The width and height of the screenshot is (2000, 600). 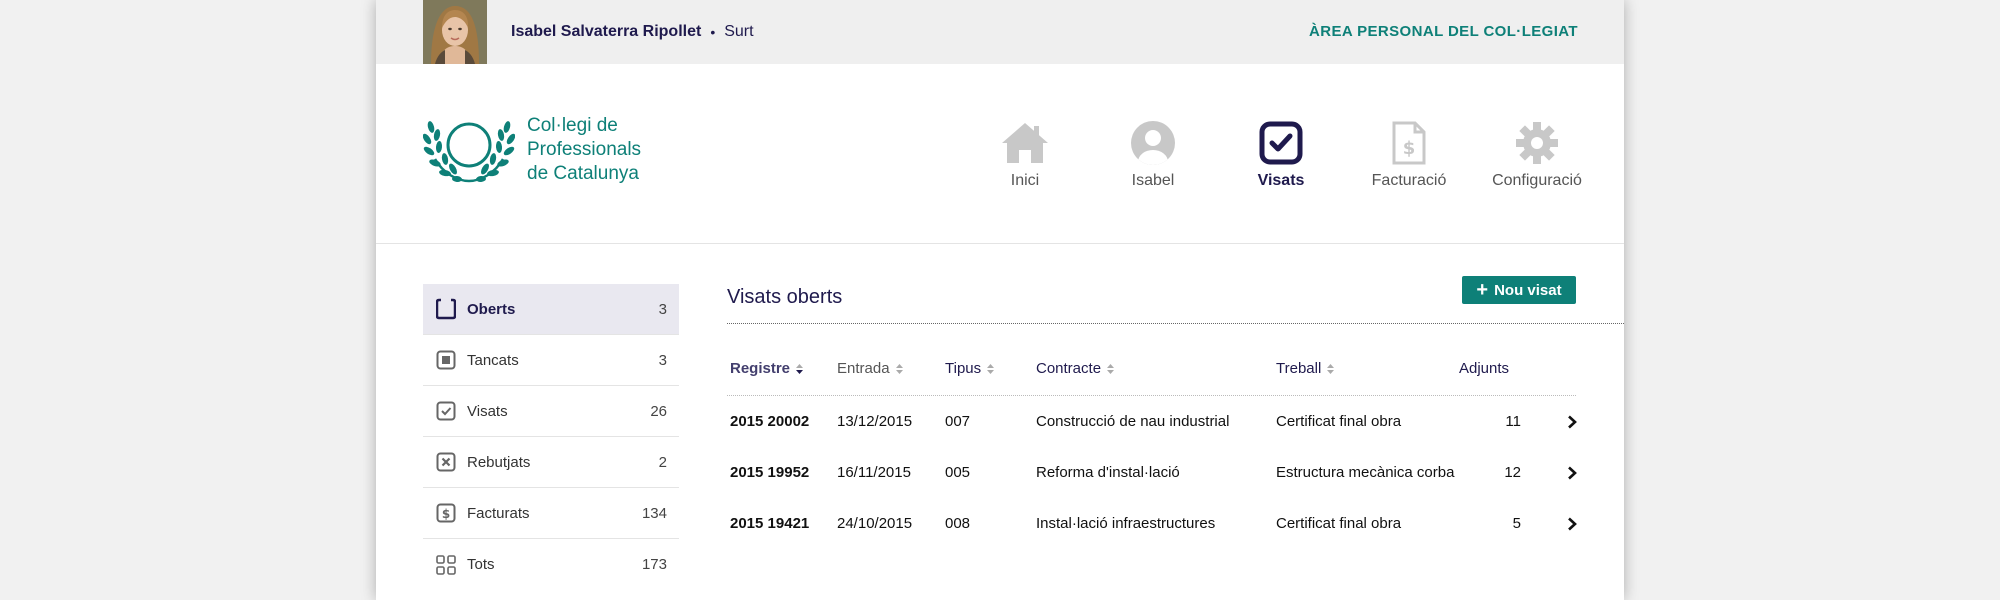 I want to click on logo-line-3: de Catalunya, so click(x=583, y=173).